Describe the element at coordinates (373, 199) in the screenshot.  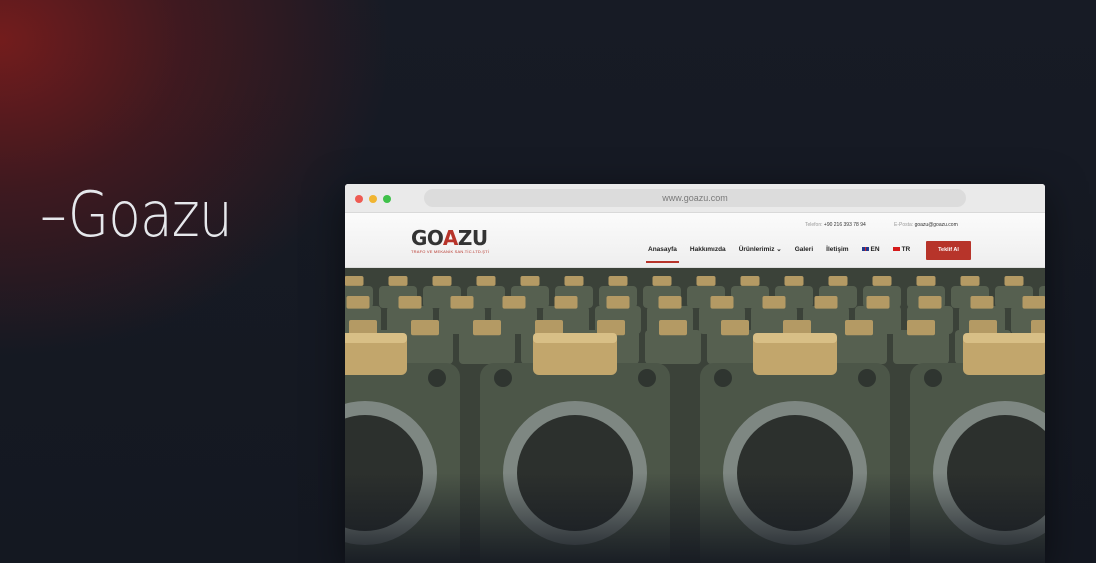
I see `window-minimize-dot` at that location.